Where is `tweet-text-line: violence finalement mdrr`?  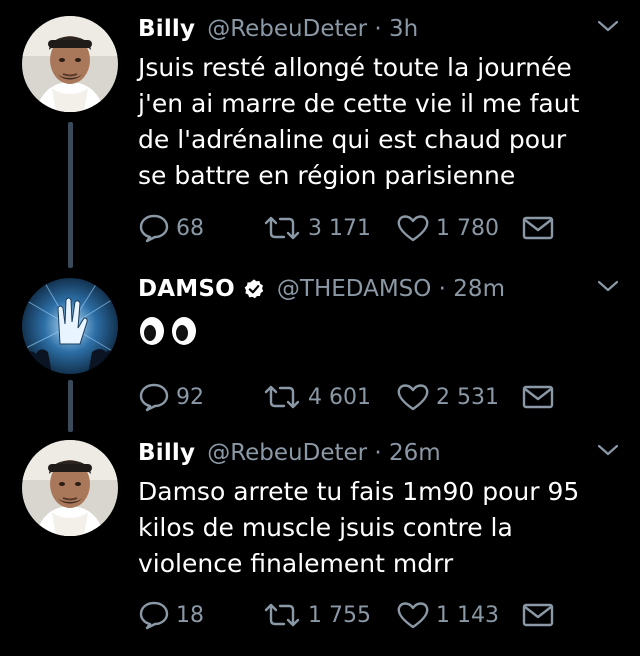 tweet-text-line: violence finalement mdrr is located at coordinates (296, 563).